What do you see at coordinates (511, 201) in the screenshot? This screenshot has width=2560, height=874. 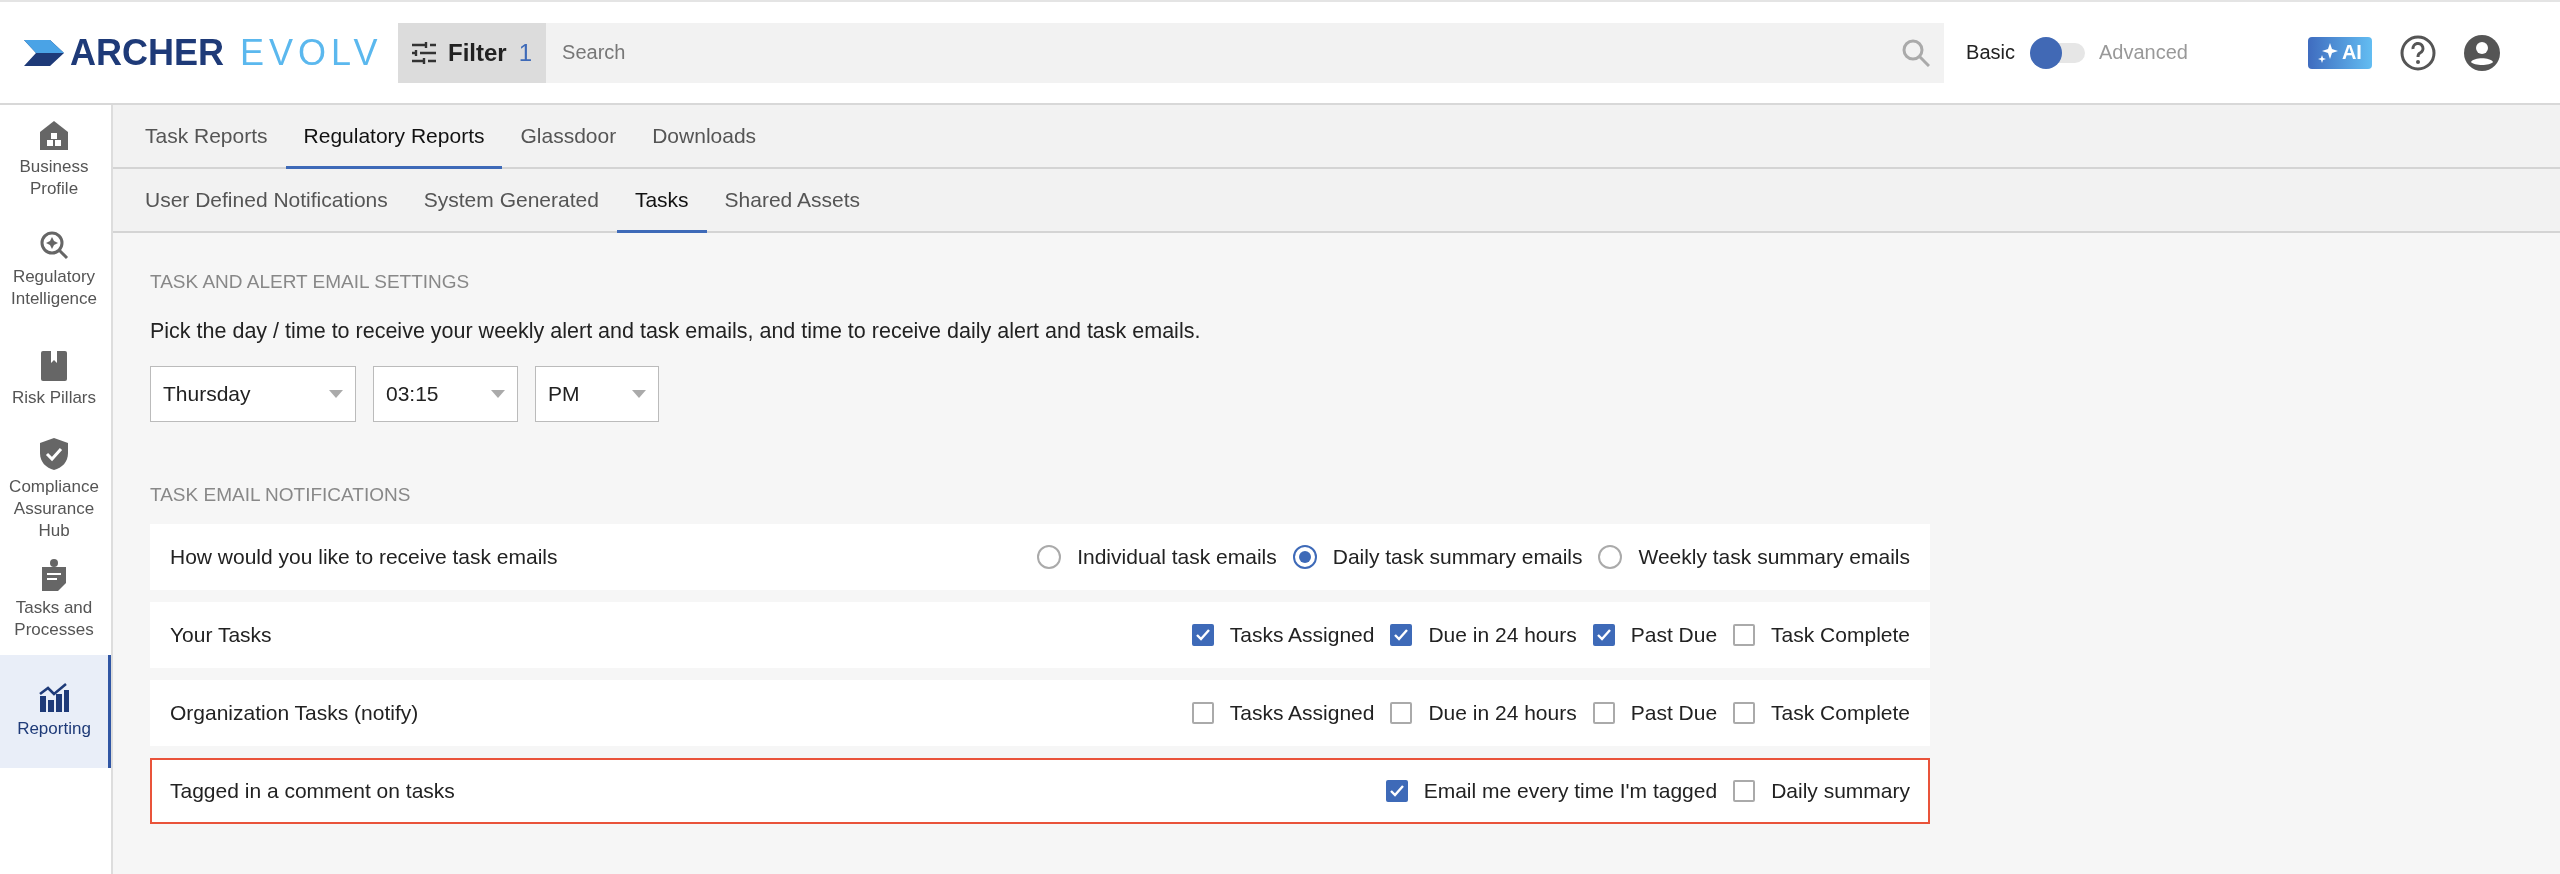 I see `subtab: System Generated` at bounding box center [511, 201].